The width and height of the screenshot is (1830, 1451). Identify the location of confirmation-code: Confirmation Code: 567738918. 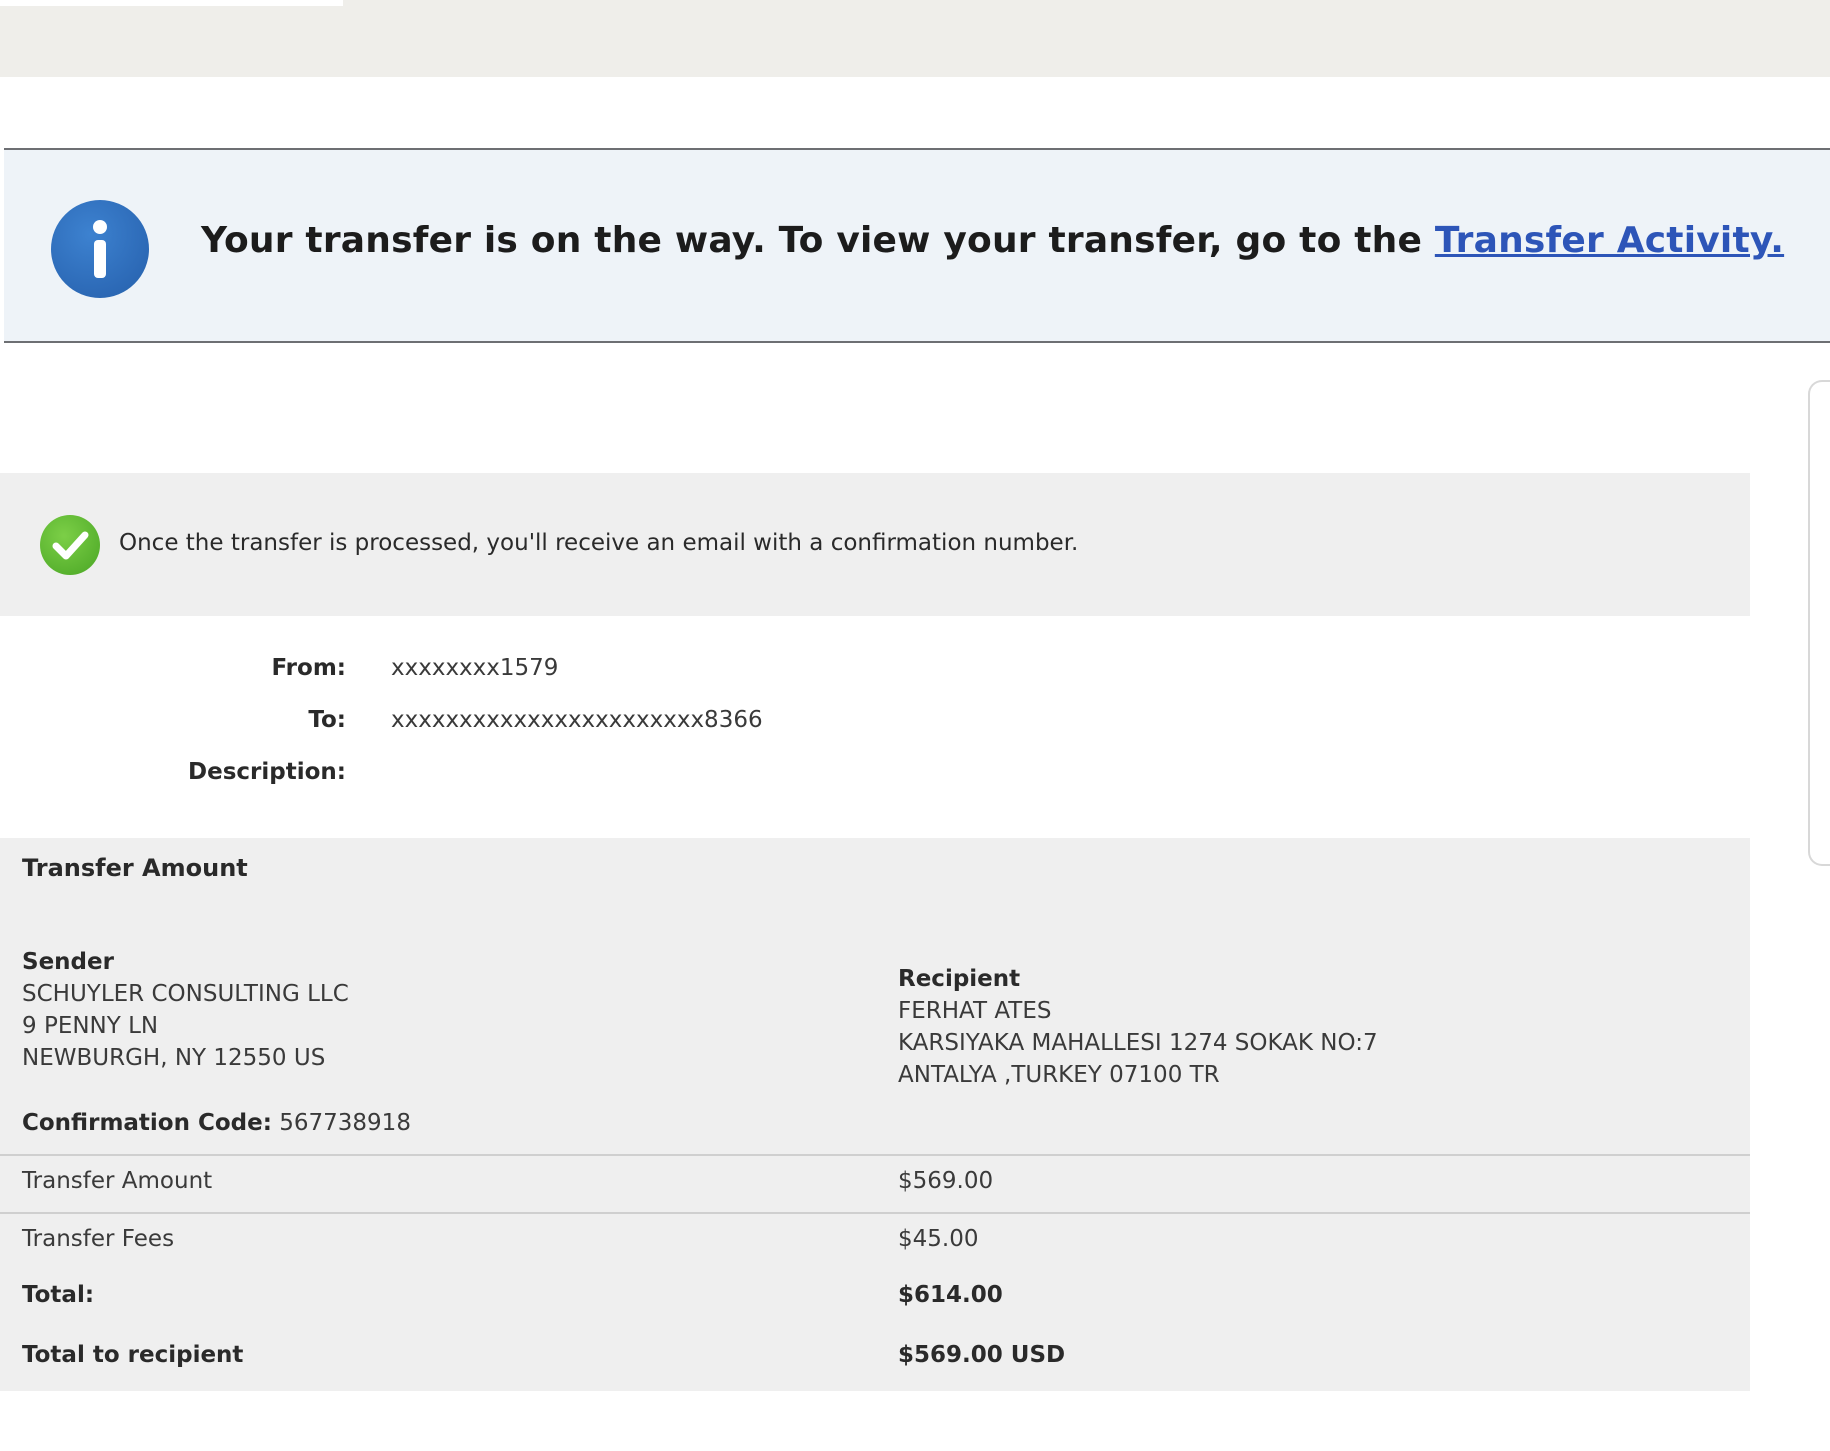
(216, 1123).